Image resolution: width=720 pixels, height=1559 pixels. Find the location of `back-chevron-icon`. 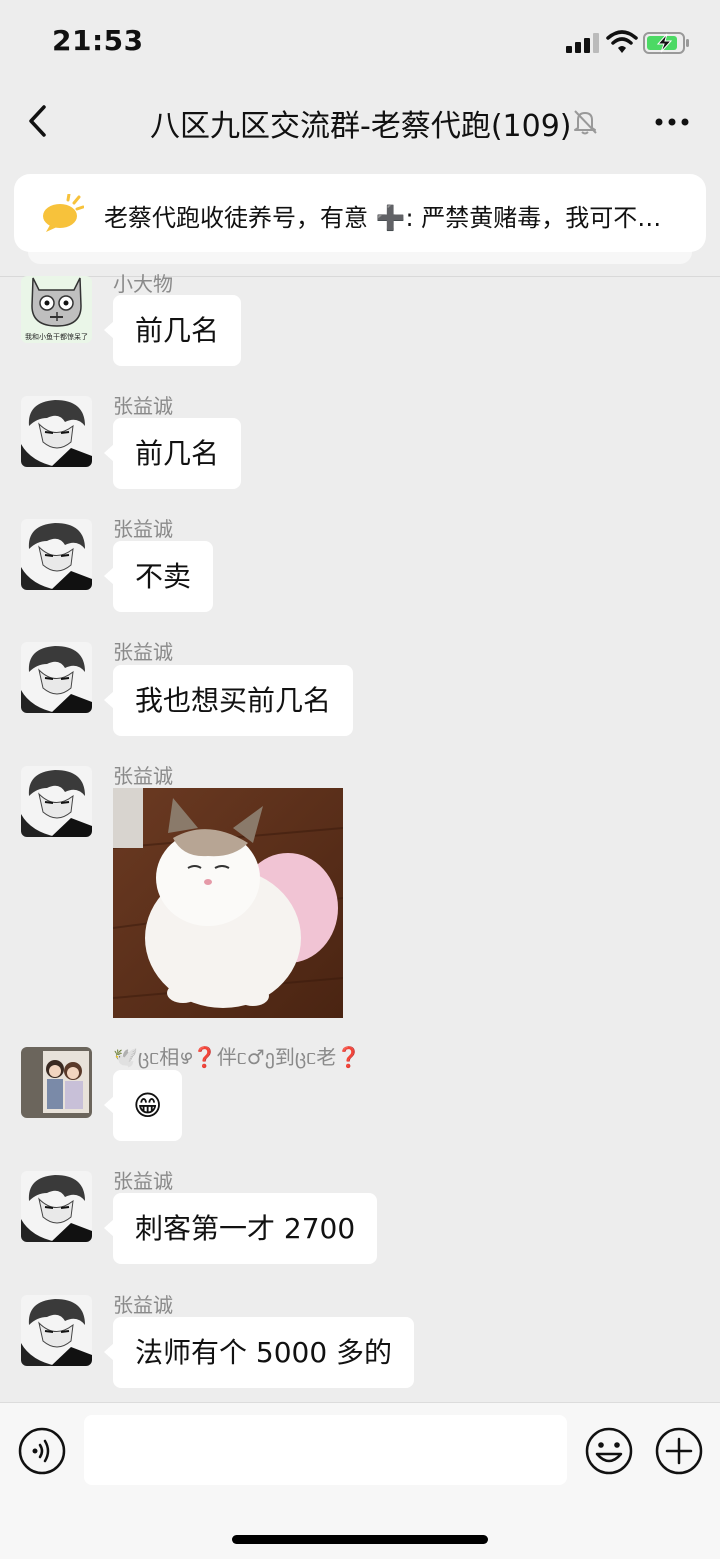

back-chevron-icon is located at coordinates (39, 121).